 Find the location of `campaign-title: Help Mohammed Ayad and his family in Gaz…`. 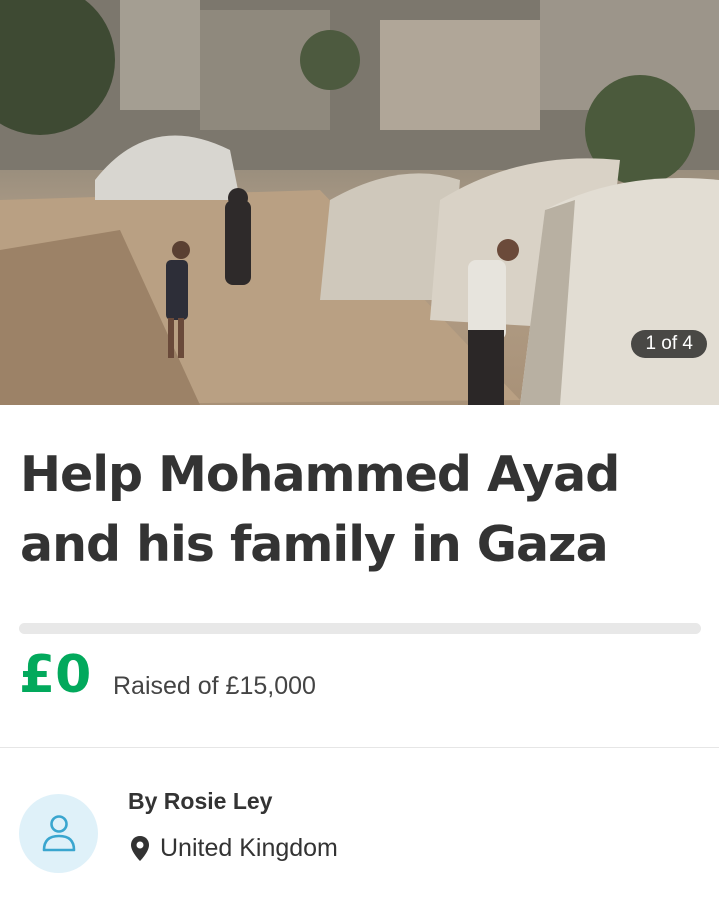

campaign-title: Help Mohammed Ayad and his family in Gaz… is located at coordinates (365, 510).